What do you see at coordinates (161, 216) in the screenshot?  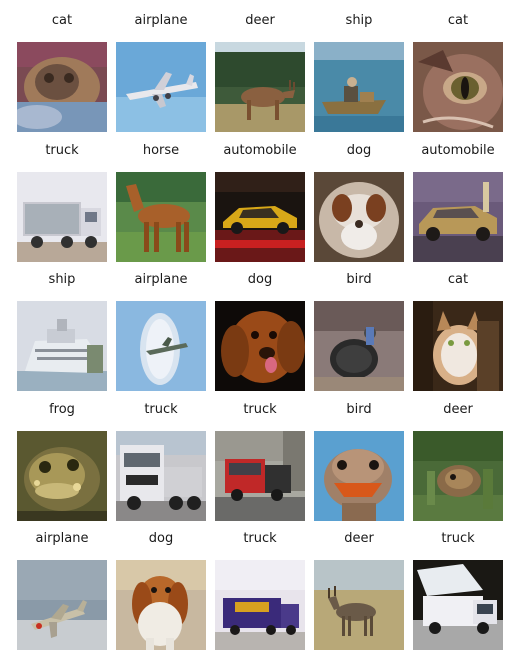 I see `horse-image` at bounding box center [161, 216].